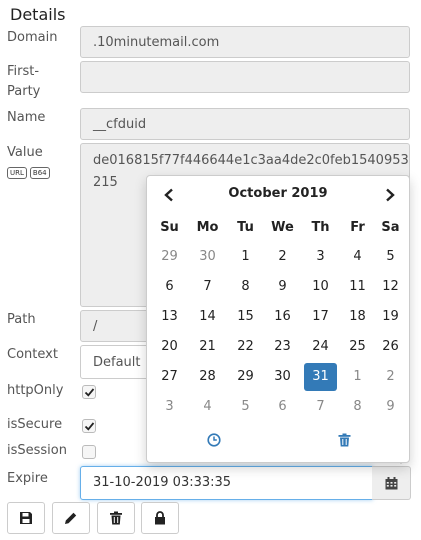 This screenshot has height=540, width=421. What do you see at coordinates (245, 227) in the screenshot?
I see `weekday-tu: Tu` at bounding box center [245, 227].